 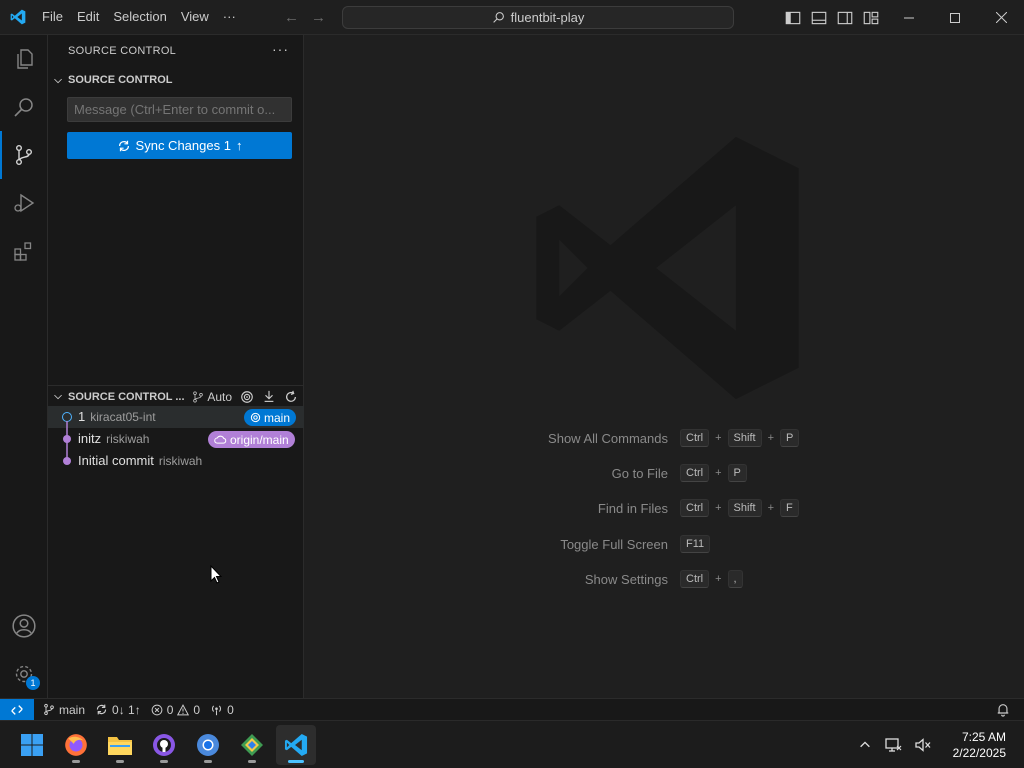 I want to click on source-control-button, so click(x=24, y=155).